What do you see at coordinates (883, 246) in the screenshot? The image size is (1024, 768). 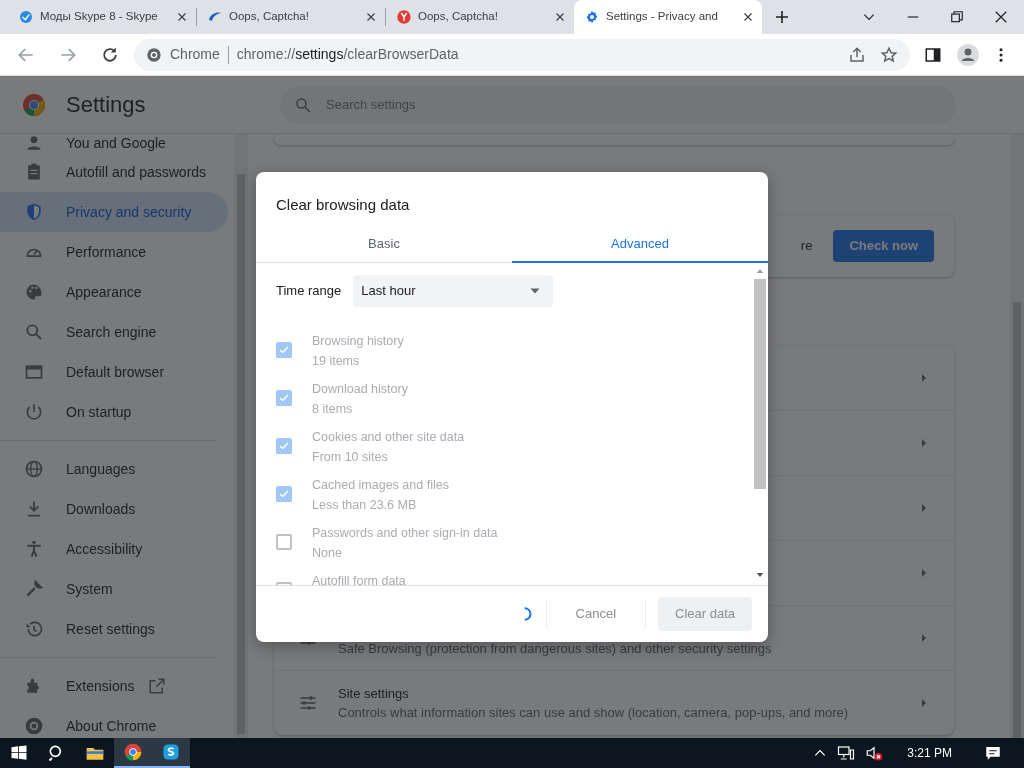 I see `check-now-button: Check now` at bounding box center [883, 246].